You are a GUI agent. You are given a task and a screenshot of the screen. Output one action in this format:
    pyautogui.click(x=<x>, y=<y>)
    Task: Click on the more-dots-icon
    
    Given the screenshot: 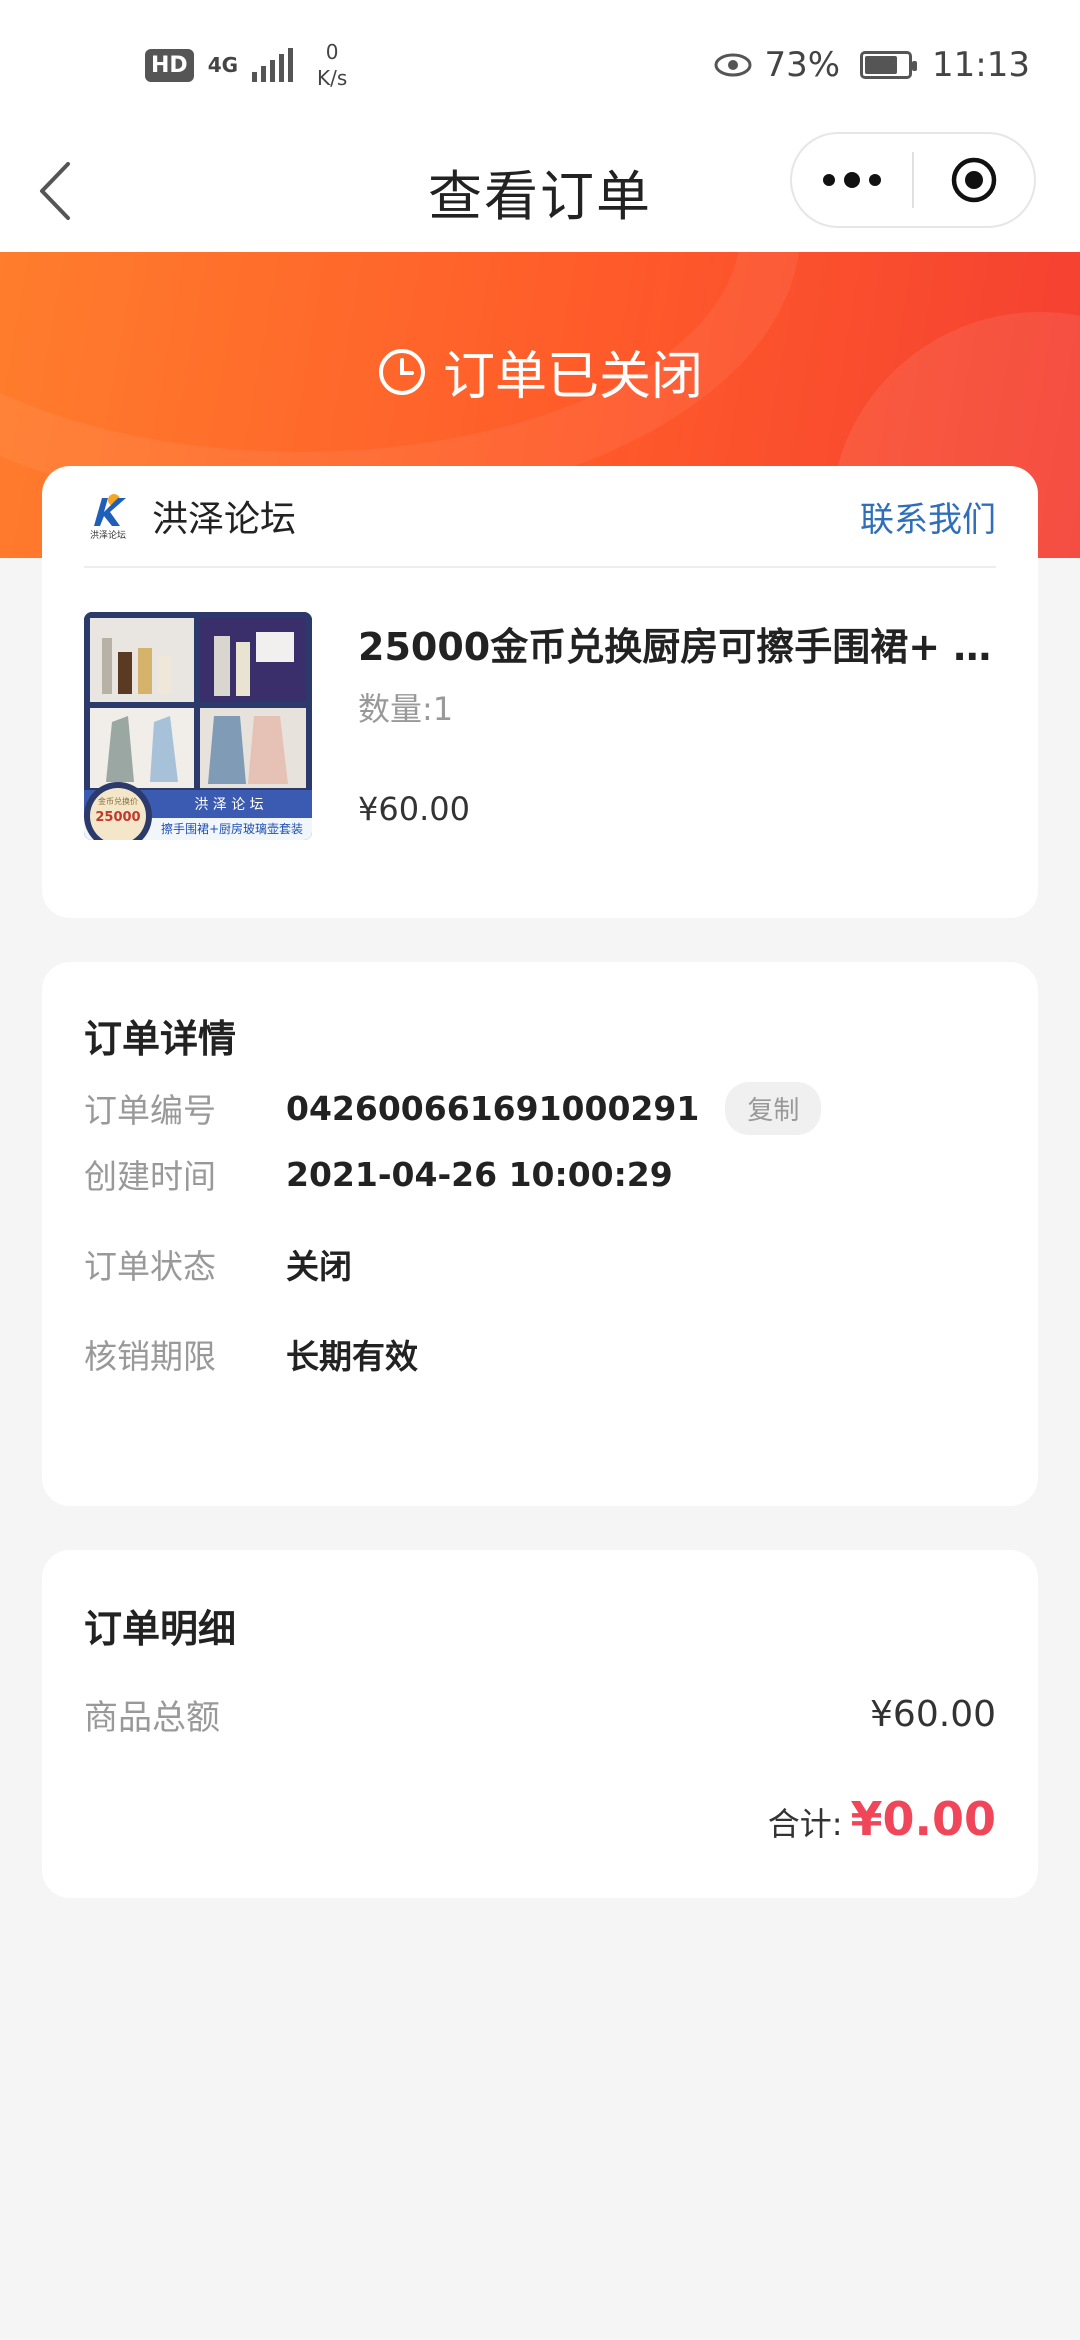 What is the action you would take?
    pyautogui.click(x=852, y=180)
    